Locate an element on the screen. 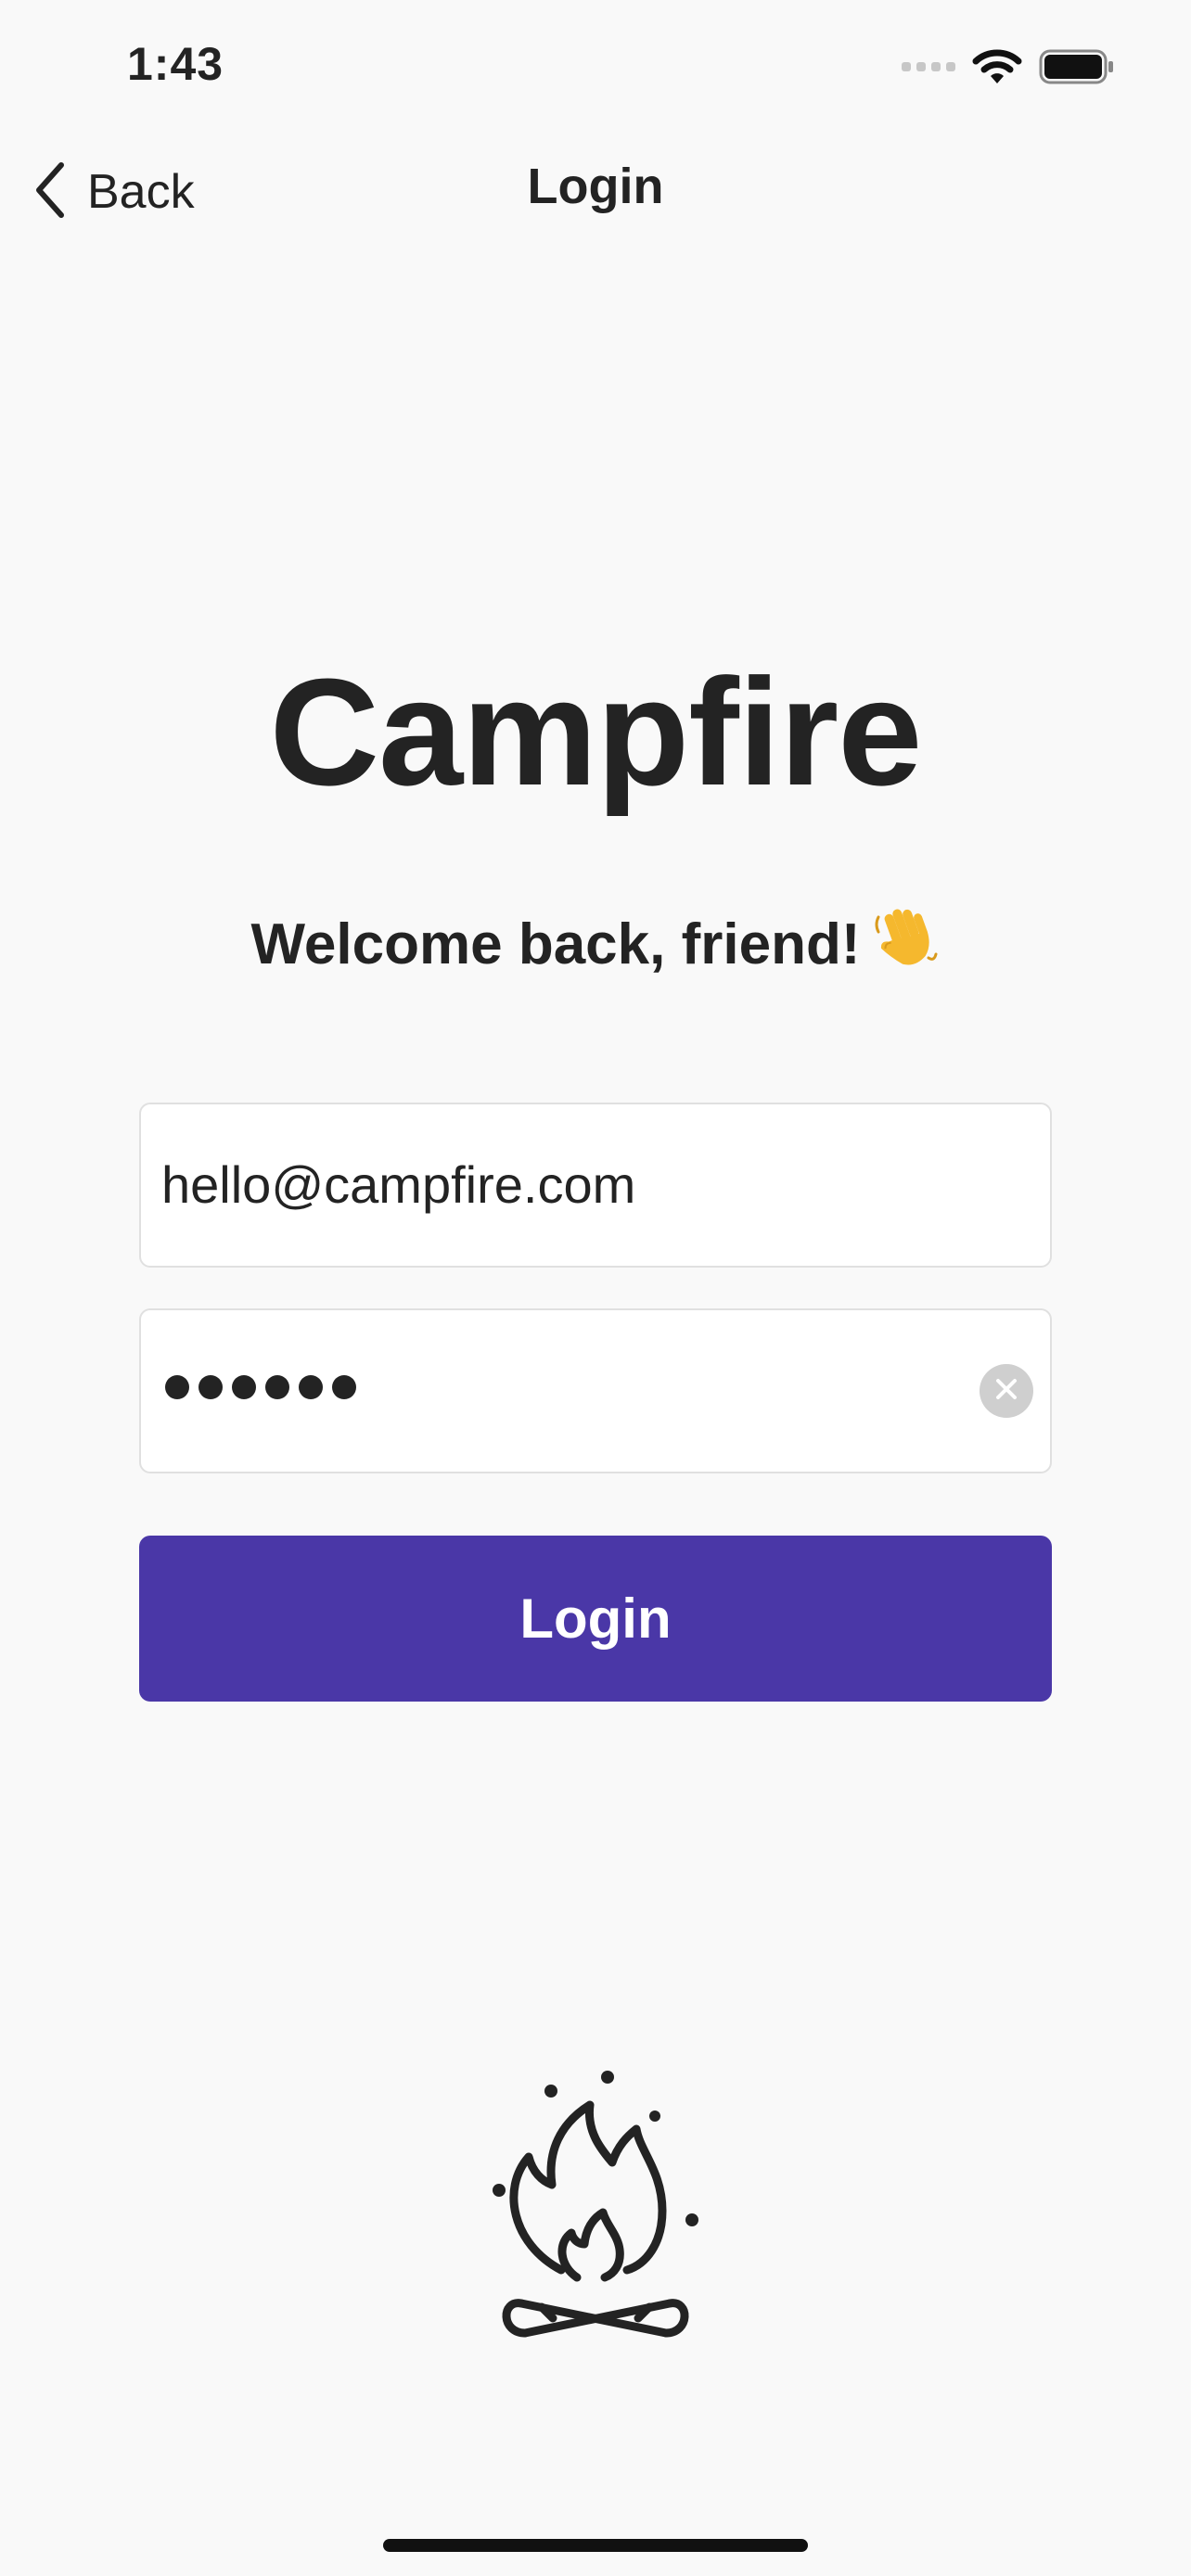 This screenshot has width=1191, height=2576. clear-text-button is located at coordinates (1007, 1391).